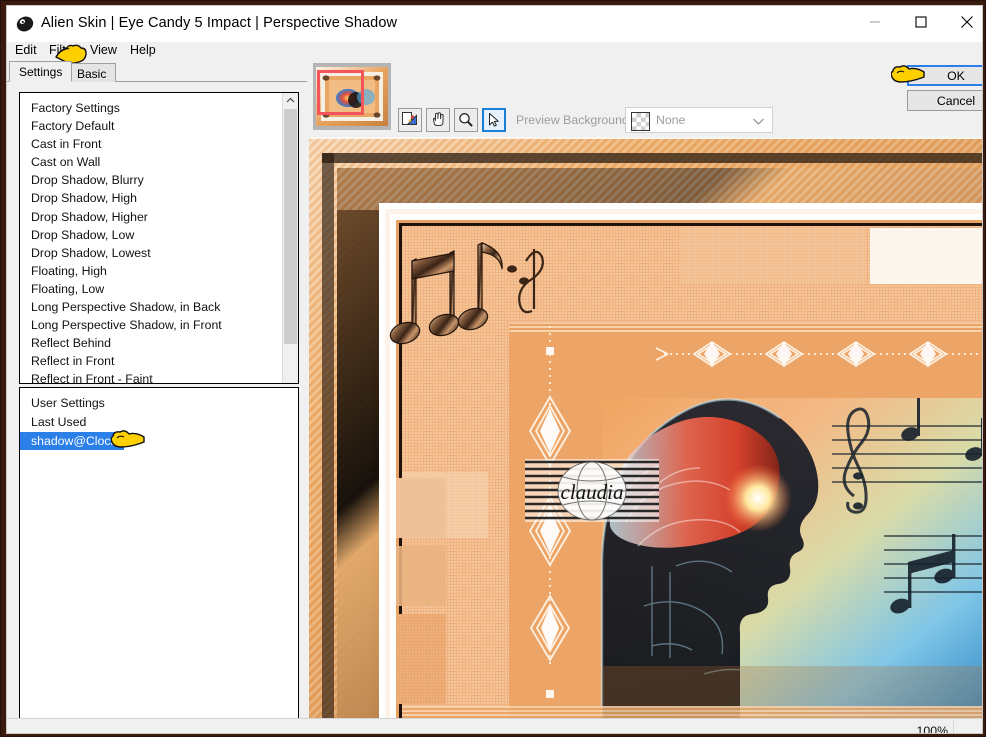  What do you see at coordinates (103, 50) in the screenshot?
I see `menu-item-view: View` at bounding box center [103, 50].